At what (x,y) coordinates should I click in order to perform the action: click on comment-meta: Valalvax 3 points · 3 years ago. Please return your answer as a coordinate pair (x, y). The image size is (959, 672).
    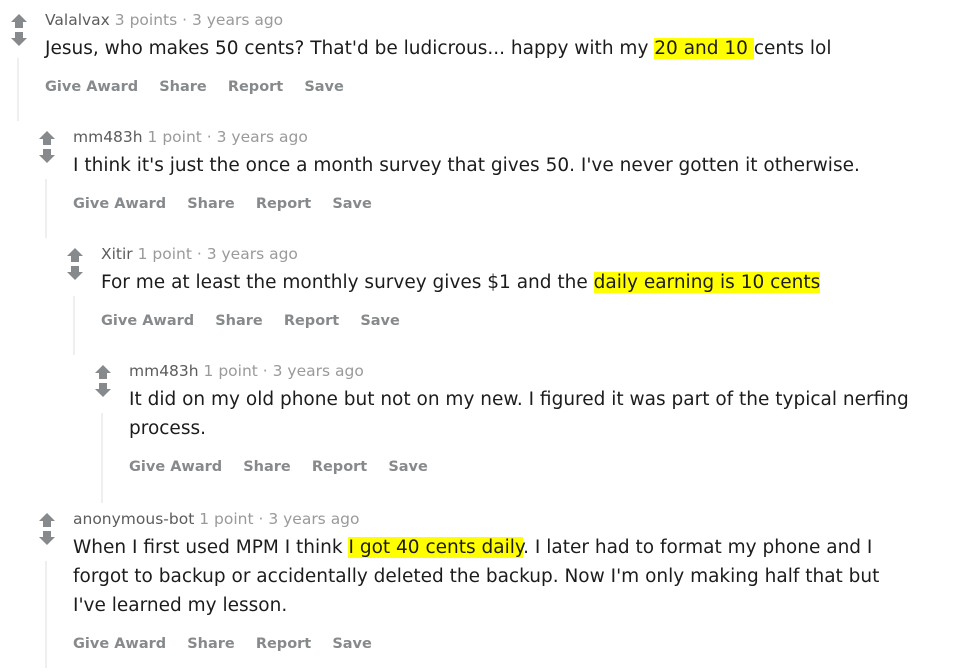
    Looking at the image, I should click on (502, 17).